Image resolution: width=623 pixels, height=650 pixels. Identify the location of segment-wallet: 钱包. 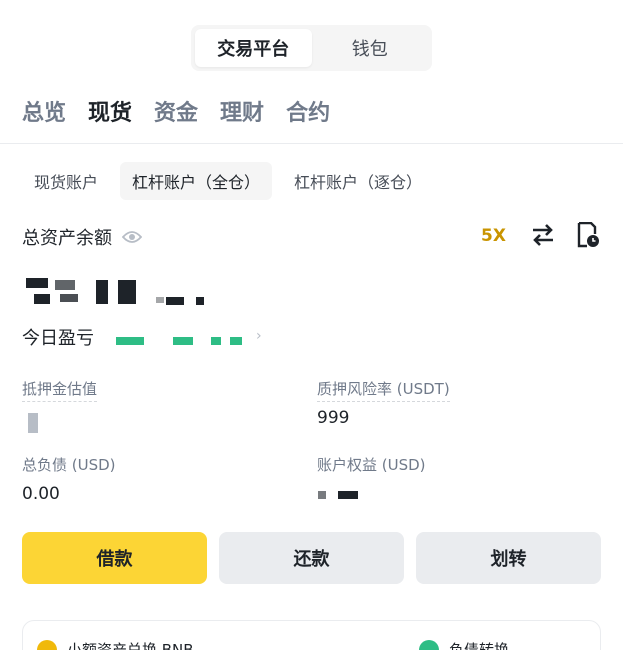
(370, 48).